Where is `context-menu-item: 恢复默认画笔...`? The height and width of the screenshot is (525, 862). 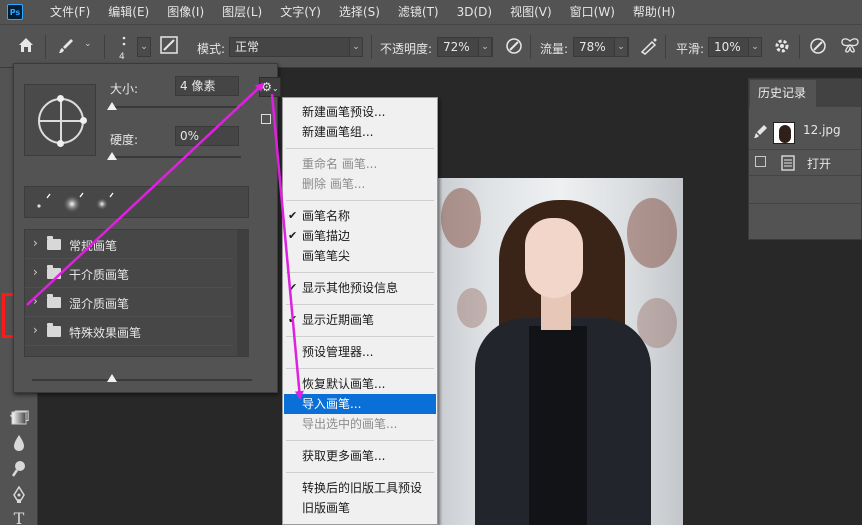
context-menu-item: 恢复默认画笔... is located at coordinates (360, 384).